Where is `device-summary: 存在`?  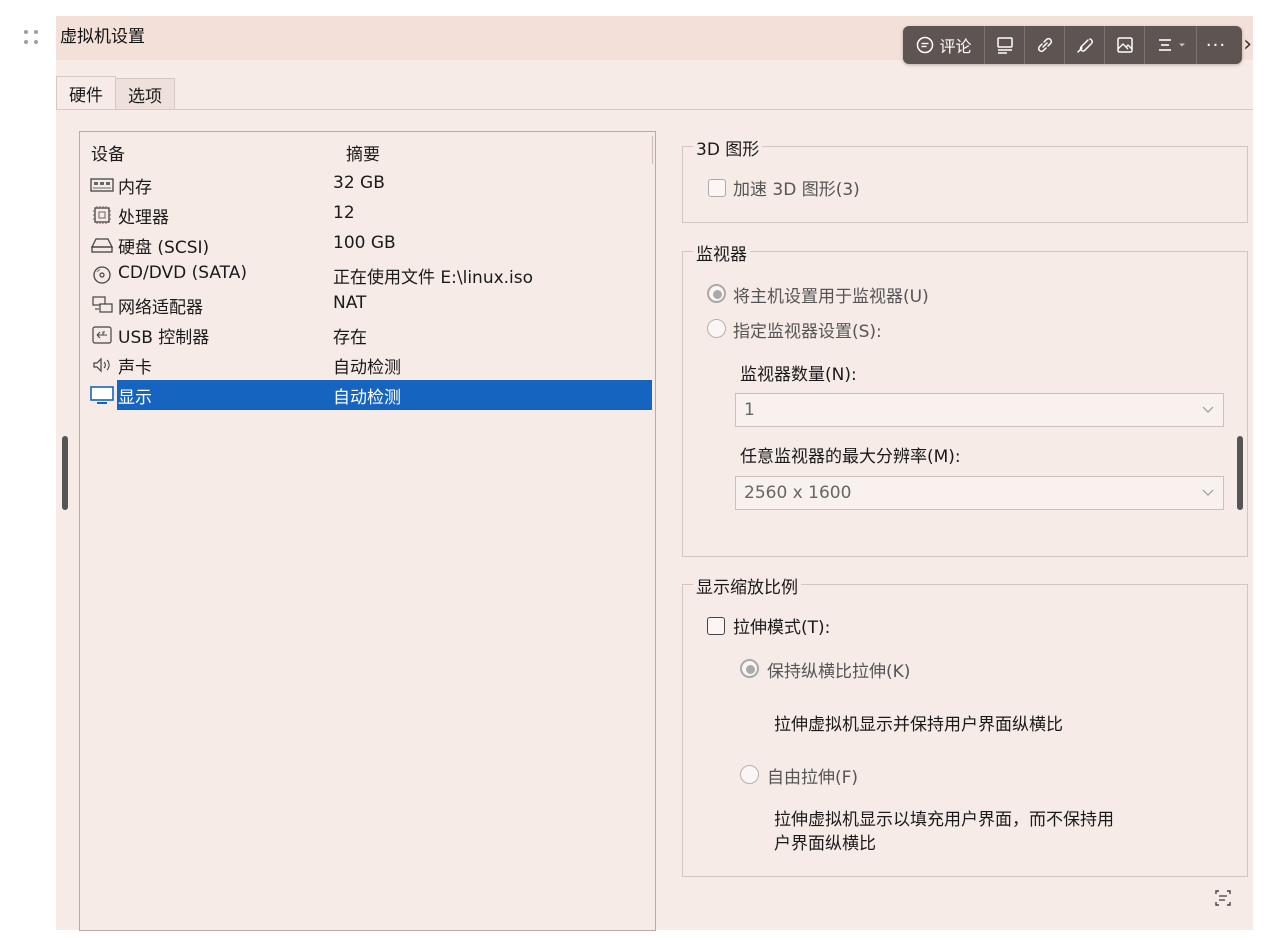 device-summary: 存在 is located at coordinates (350, 338).